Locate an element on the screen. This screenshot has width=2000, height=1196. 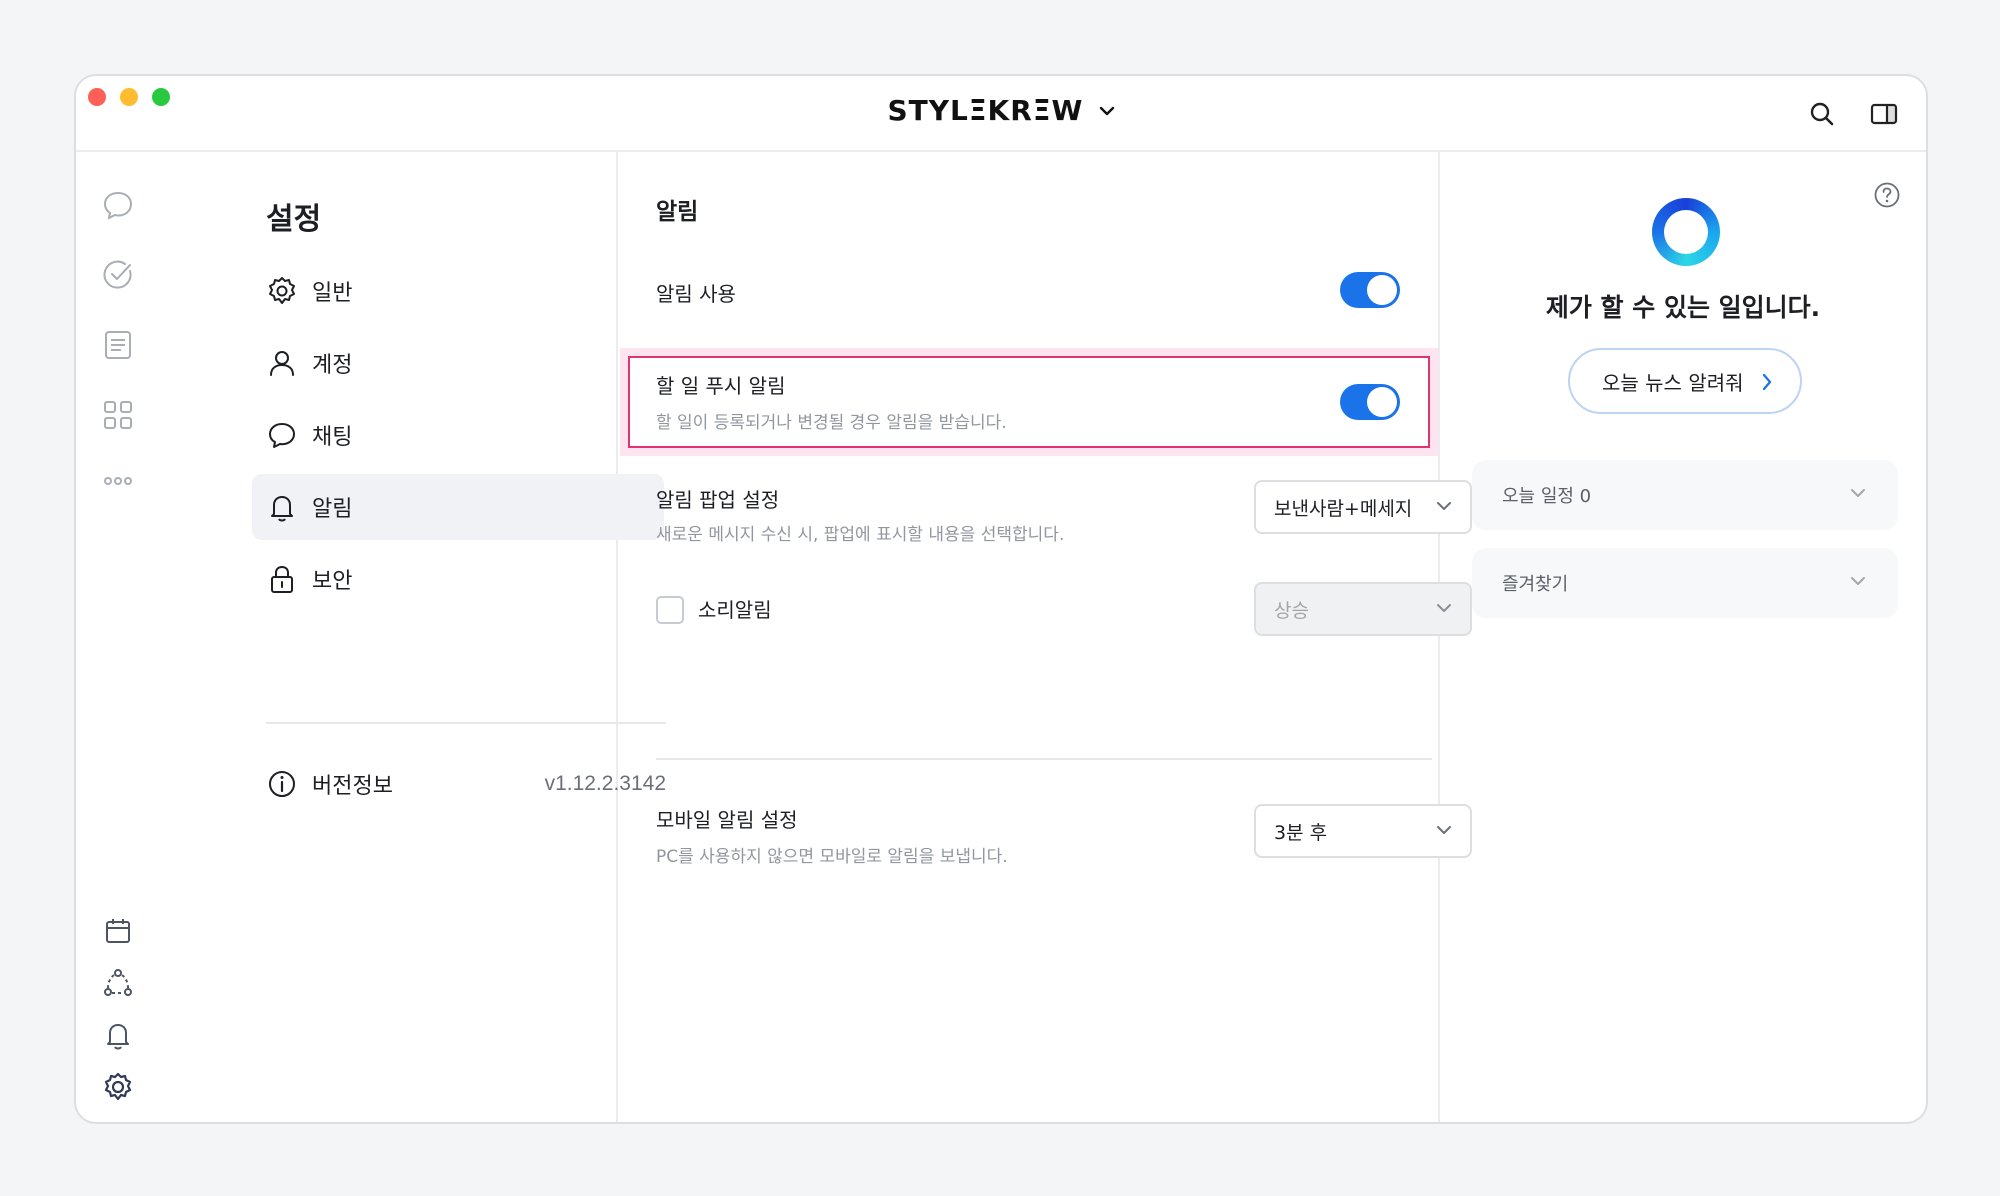
accordion-label: 오늘 일정 0 is located at coordinates (1547, 496).